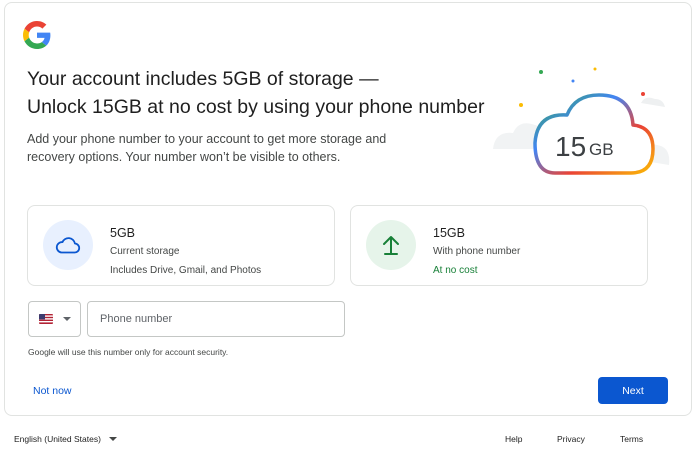  Describe the element at coordinates (631, 439) in the screenshot. I see `terms-link: Terms` at that location.